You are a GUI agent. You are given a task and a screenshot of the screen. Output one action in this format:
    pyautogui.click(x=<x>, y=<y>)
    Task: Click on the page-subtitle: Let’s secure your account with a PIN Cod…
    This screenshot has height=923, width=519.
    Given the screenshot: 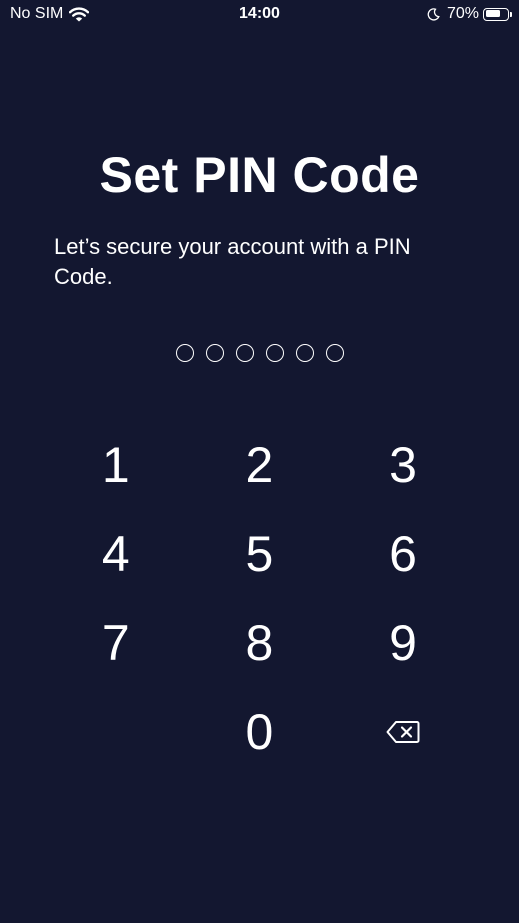 What is the action you would take?
    pyautogui.click(x=232, y=261)
    